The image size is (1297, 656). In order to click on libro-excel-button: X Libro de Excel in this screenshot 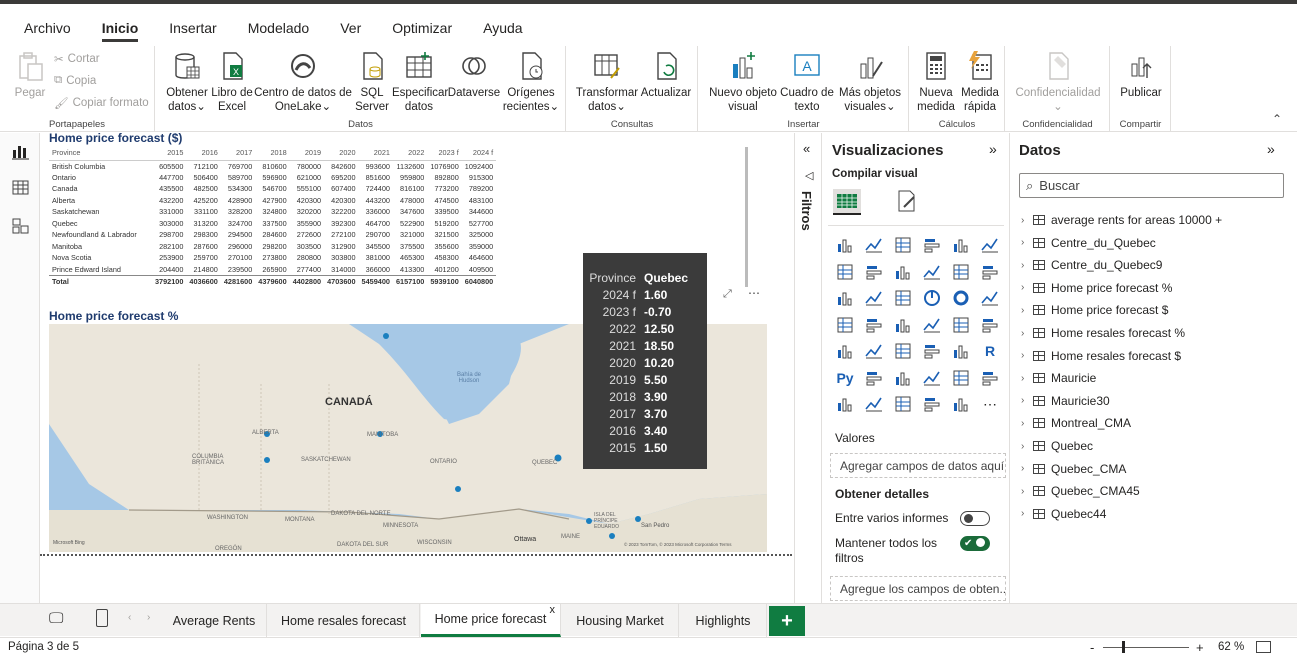, I will do `click(232, 82)`.